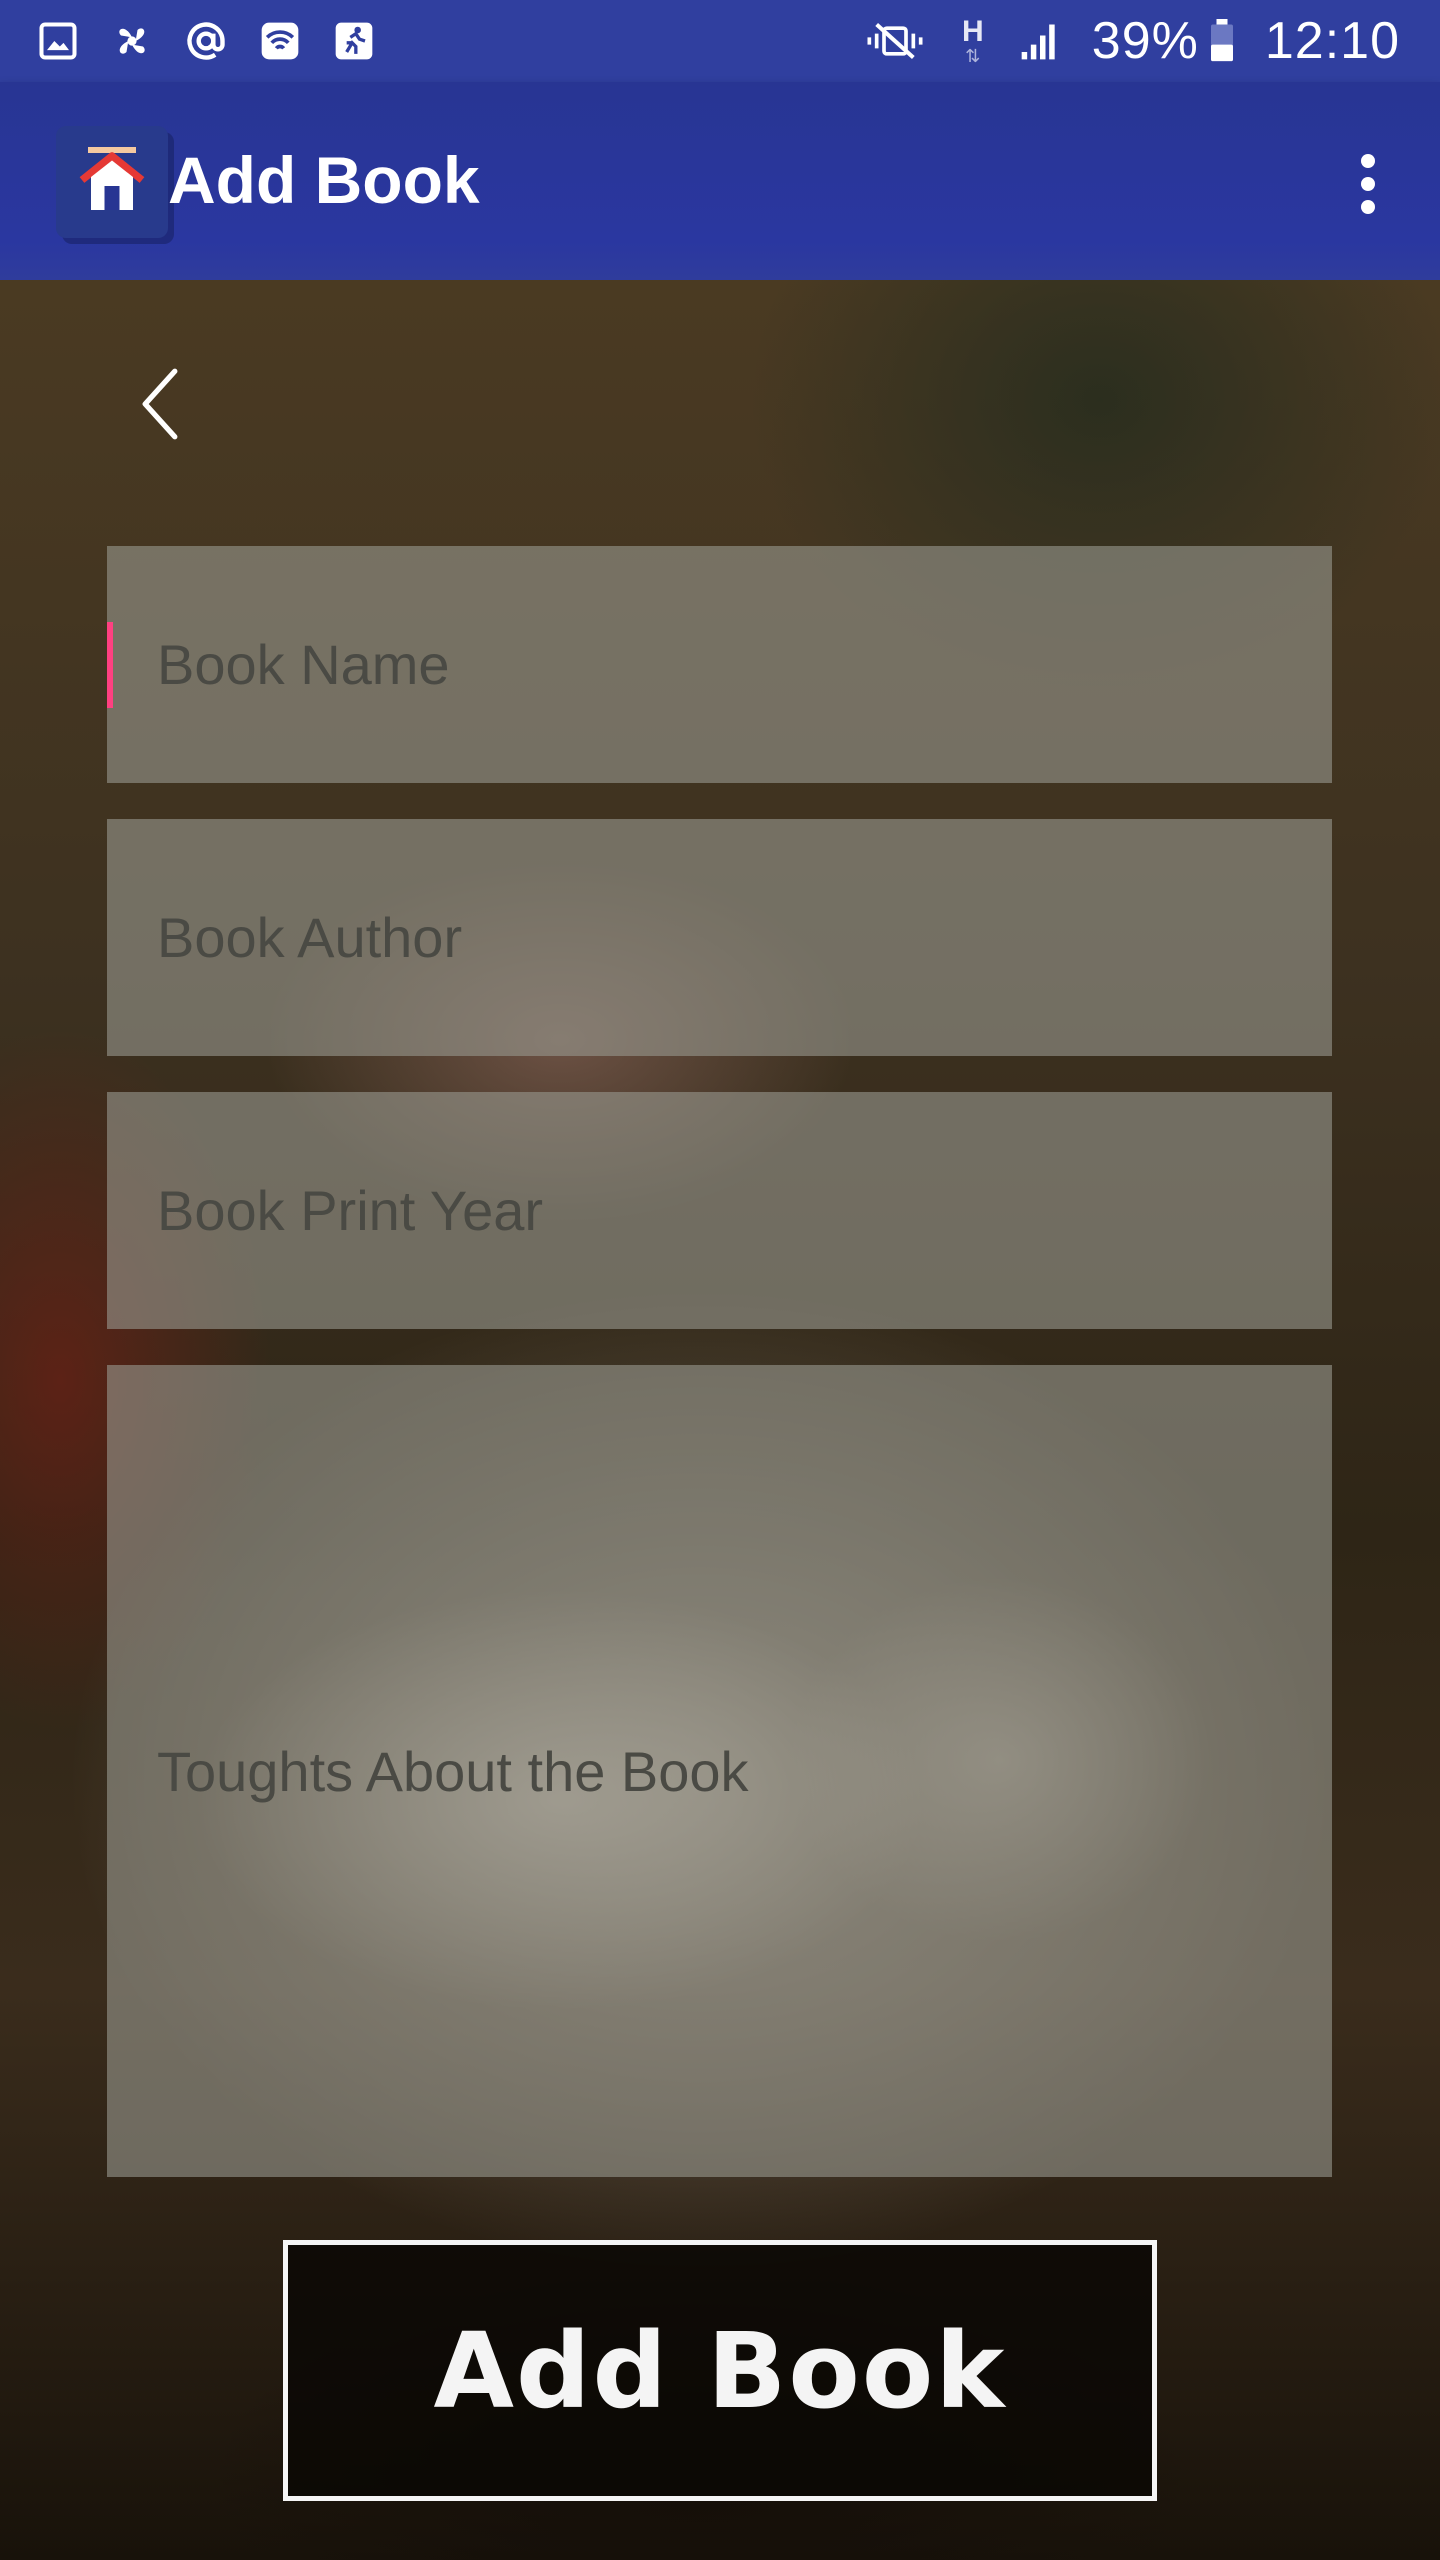 This screenshot has width=1440, height=2560. I want to click on at-sign-icon, so click(206, 41).